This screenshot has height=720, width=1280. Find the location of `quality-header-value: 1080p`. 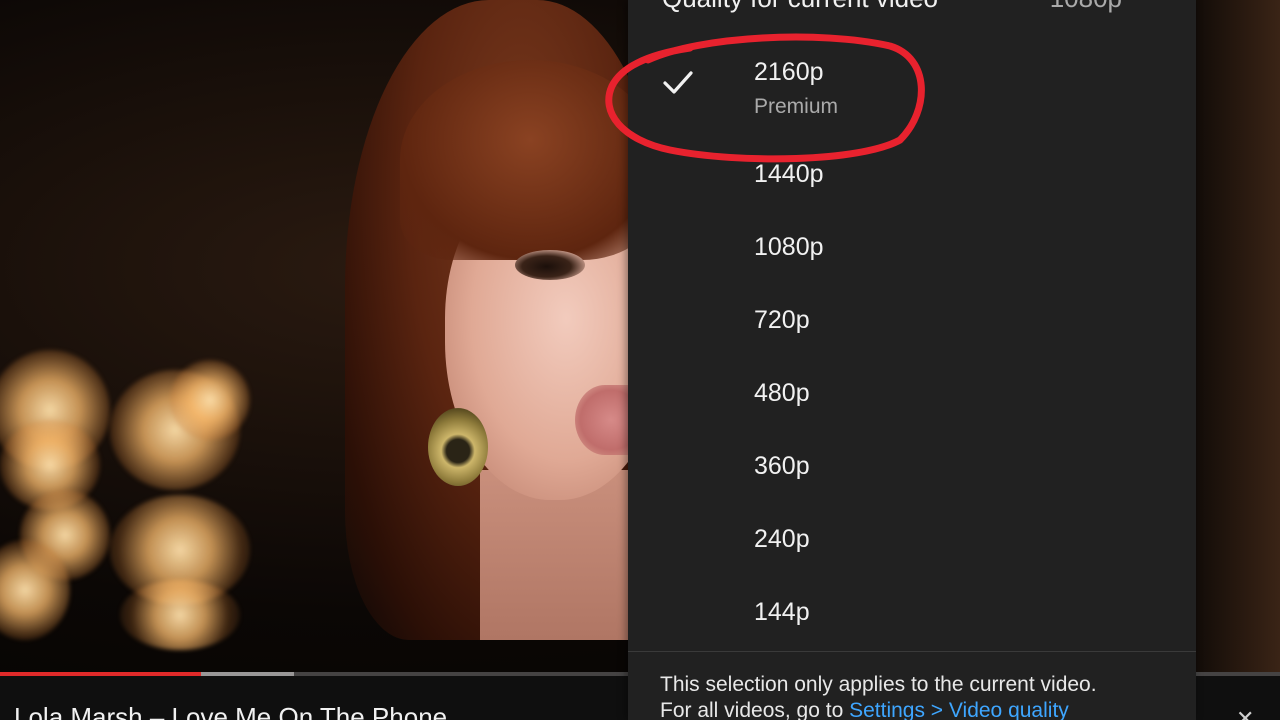

quality-header-value: 1080p is located at coordinates (1086, 9).